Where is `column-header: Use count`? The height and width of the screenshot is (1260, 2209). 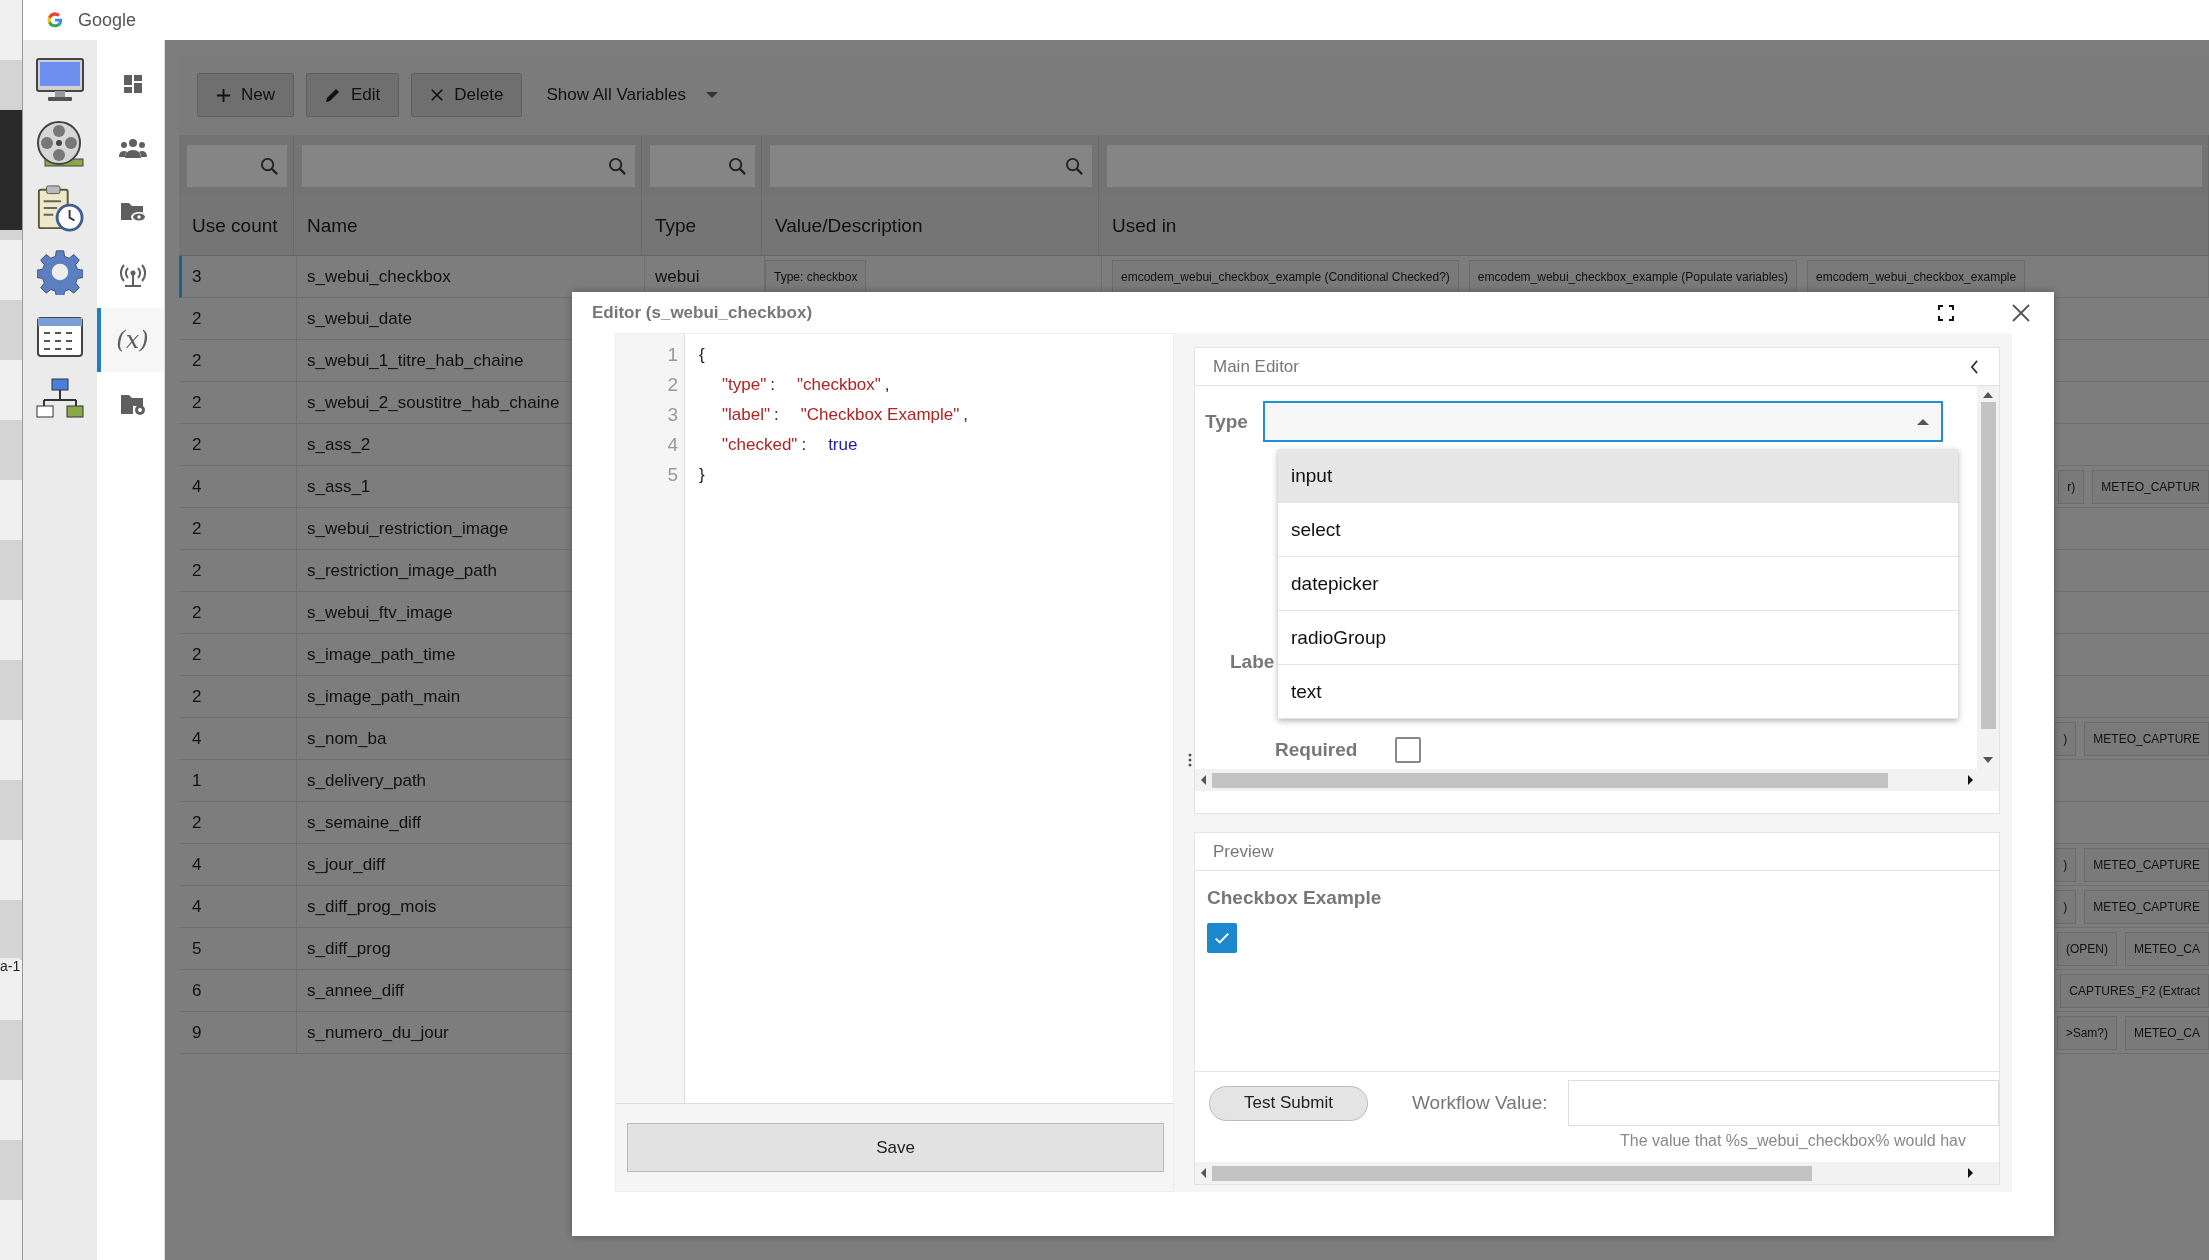
column-header: Use count is located at coordinates (235, 226).